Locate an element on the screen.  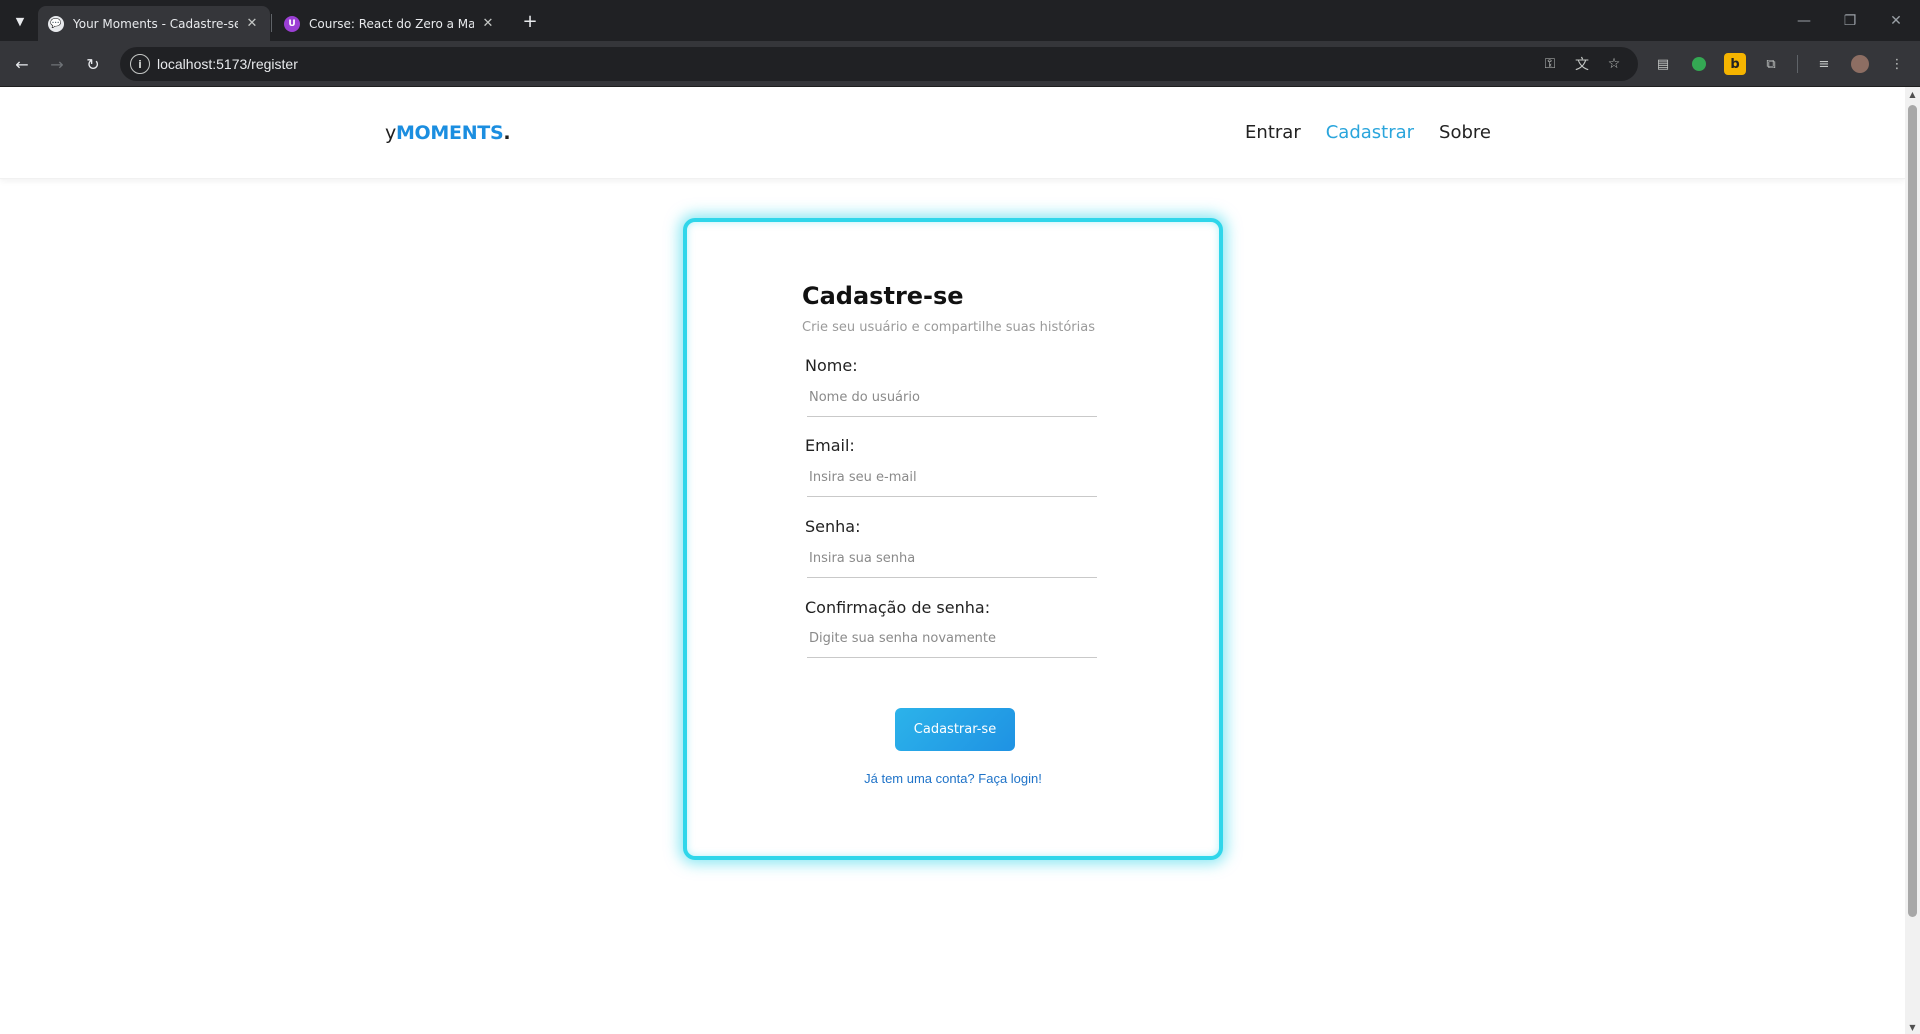
brand-suffix: . is located at coordinates (507, 133).